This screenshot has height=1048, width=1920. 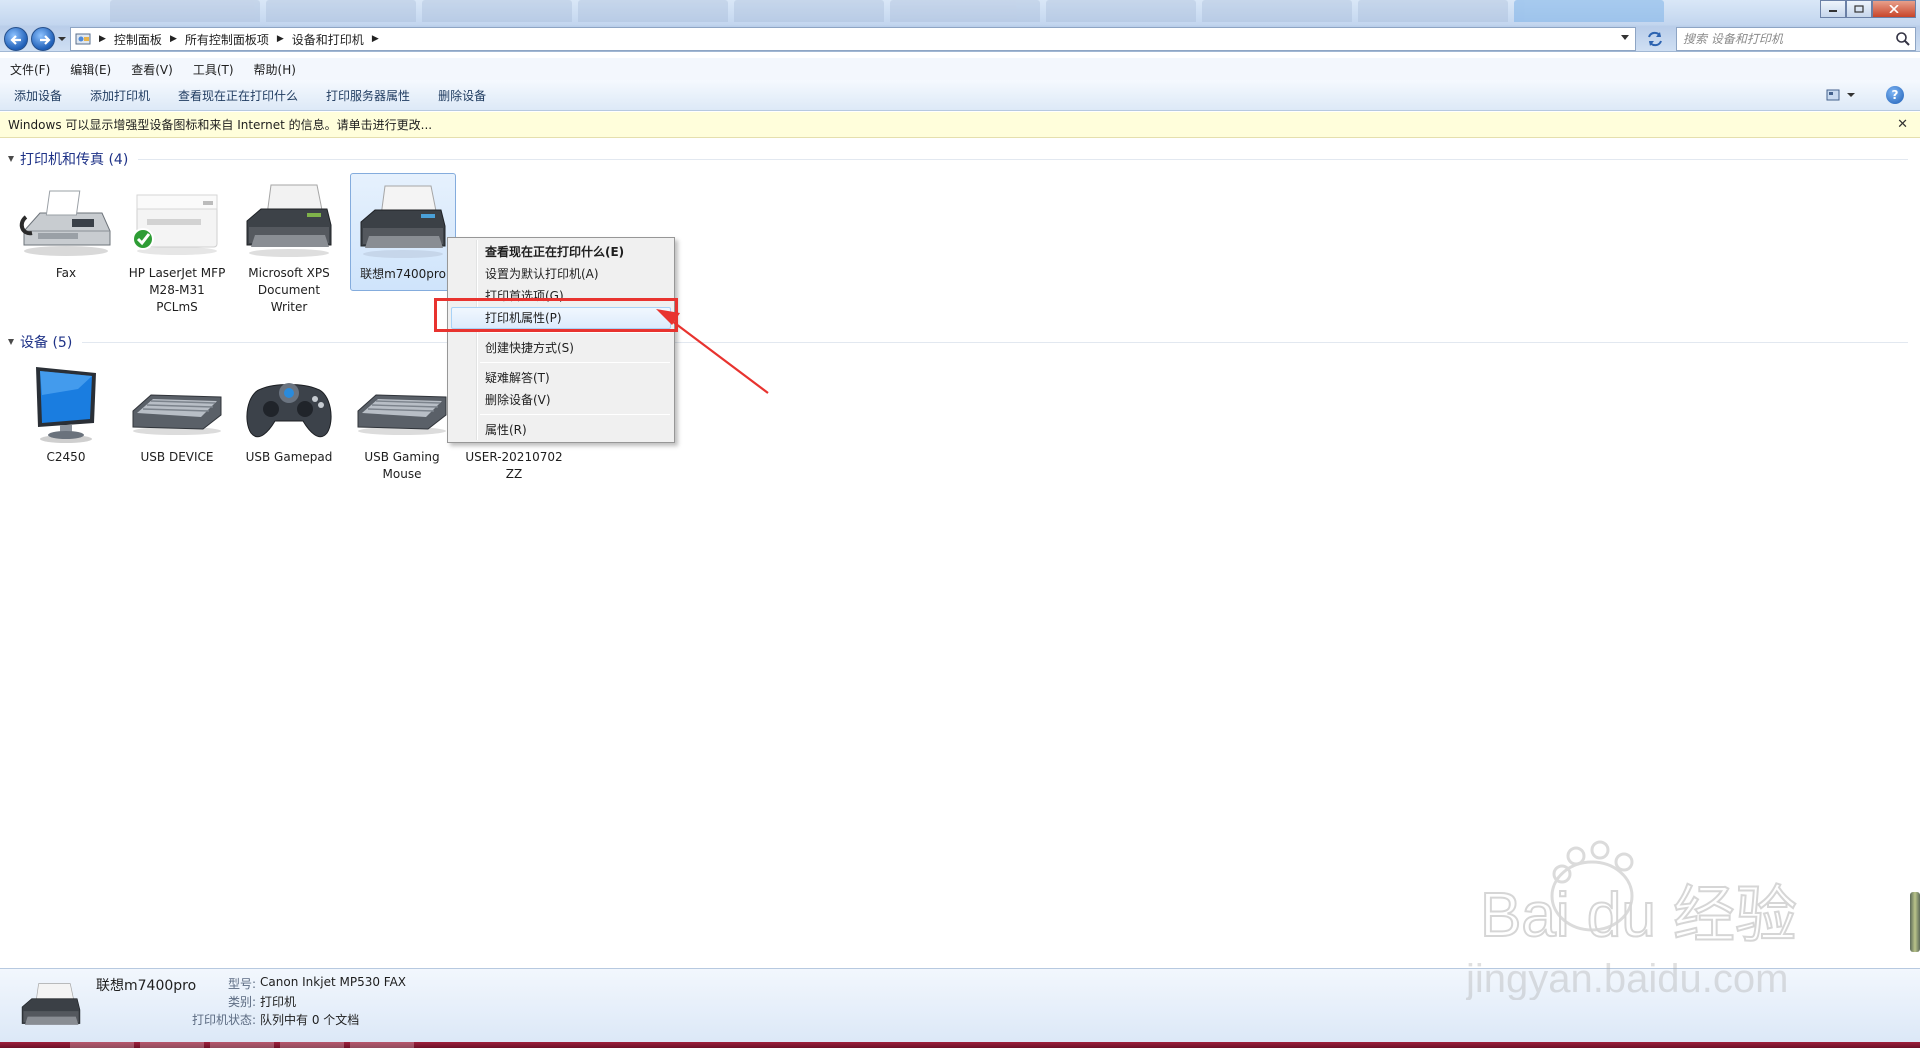 I want to click on menu-file: 文件(F), so click(x=30, y=69).